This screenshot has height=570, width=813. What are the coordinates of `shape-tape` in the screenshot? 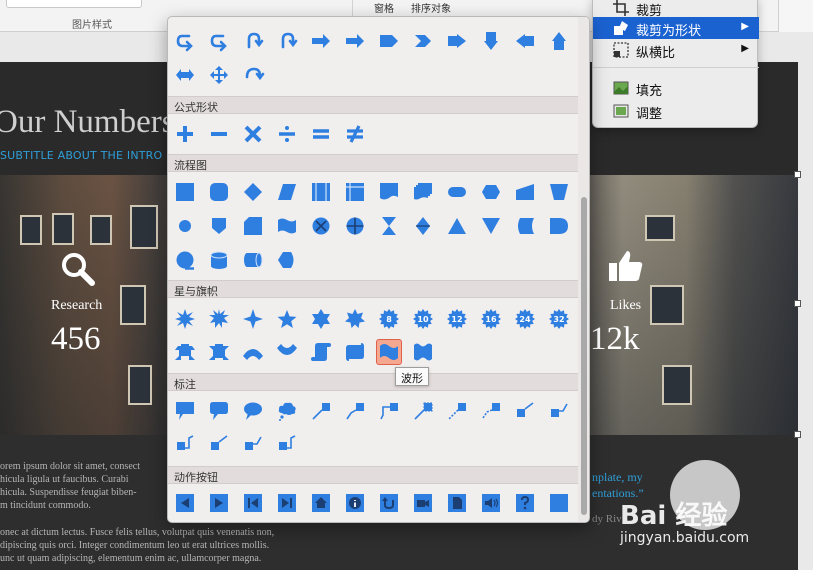 It's located at (287, 226).